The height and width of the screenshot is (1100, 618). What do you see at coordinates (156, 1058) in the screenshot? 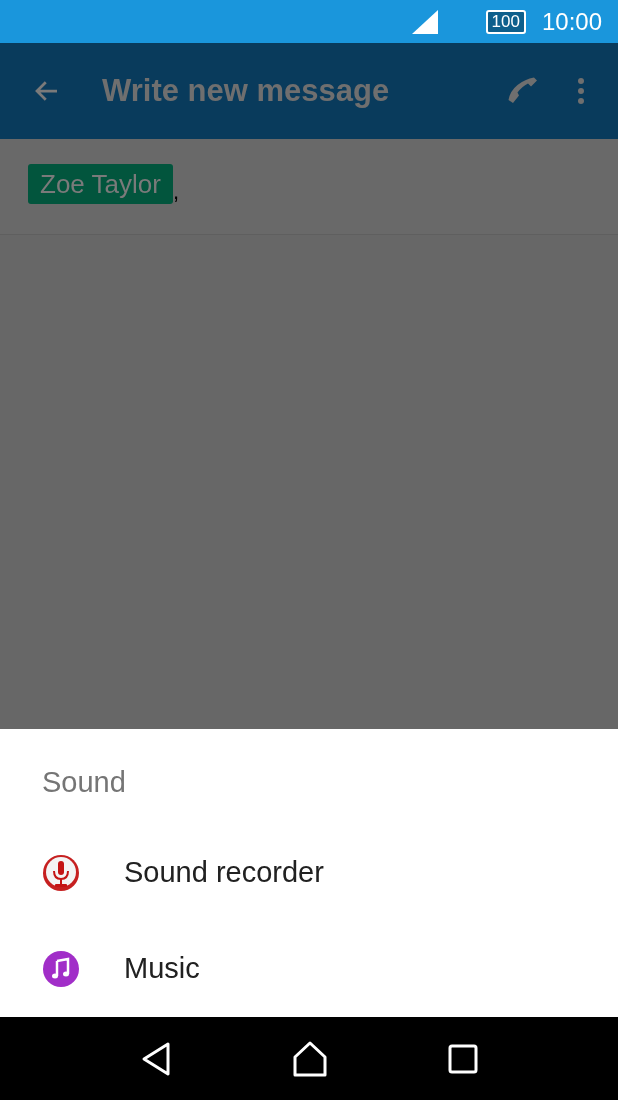
I see `back-icon` at bounding box center [156, 1058].